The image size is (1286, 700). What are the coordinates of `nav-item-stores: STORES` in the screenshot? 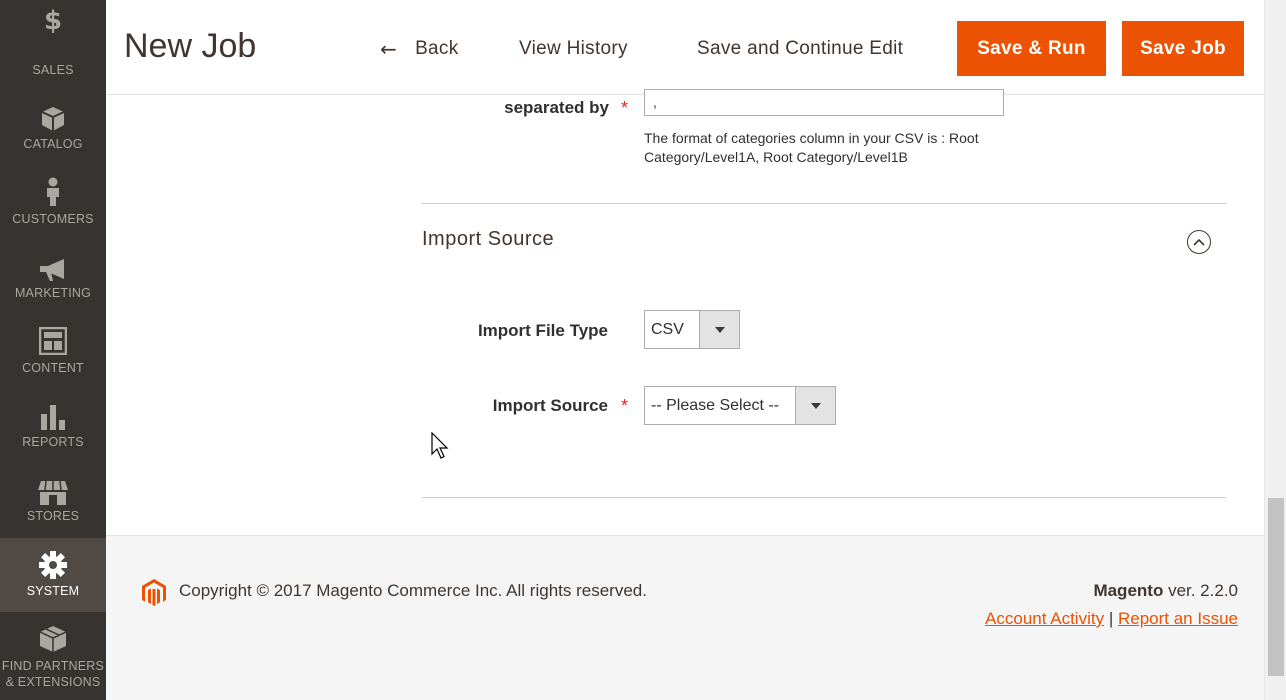 It's located at (53, 484).